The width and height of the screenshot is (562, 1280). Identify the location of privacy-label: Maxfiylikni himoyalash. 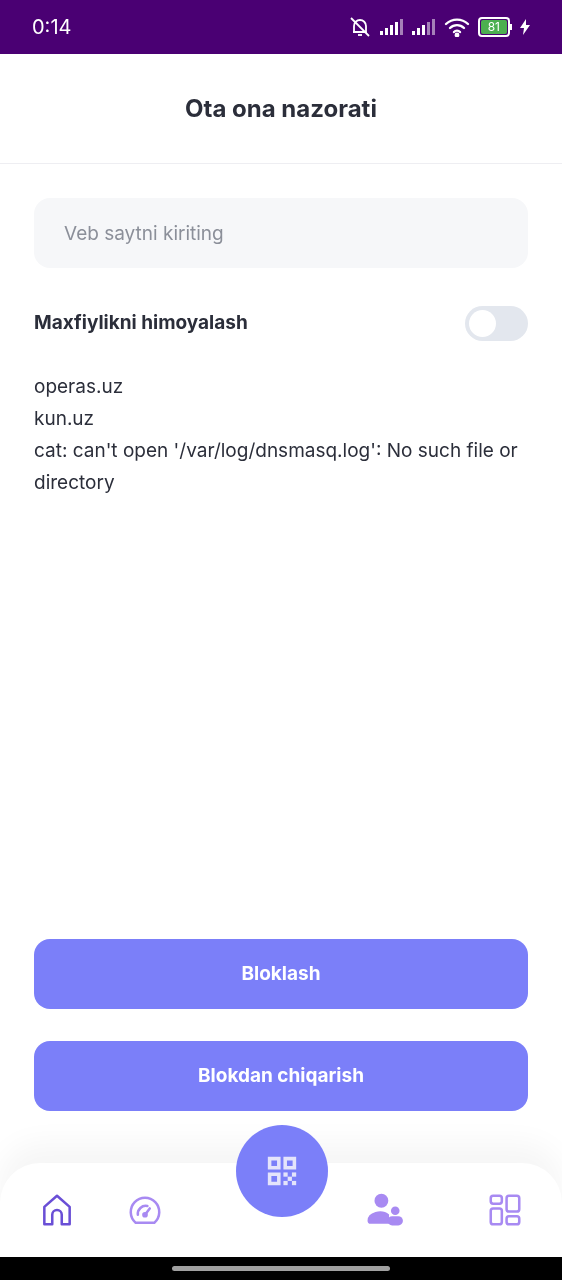
(141, 323).